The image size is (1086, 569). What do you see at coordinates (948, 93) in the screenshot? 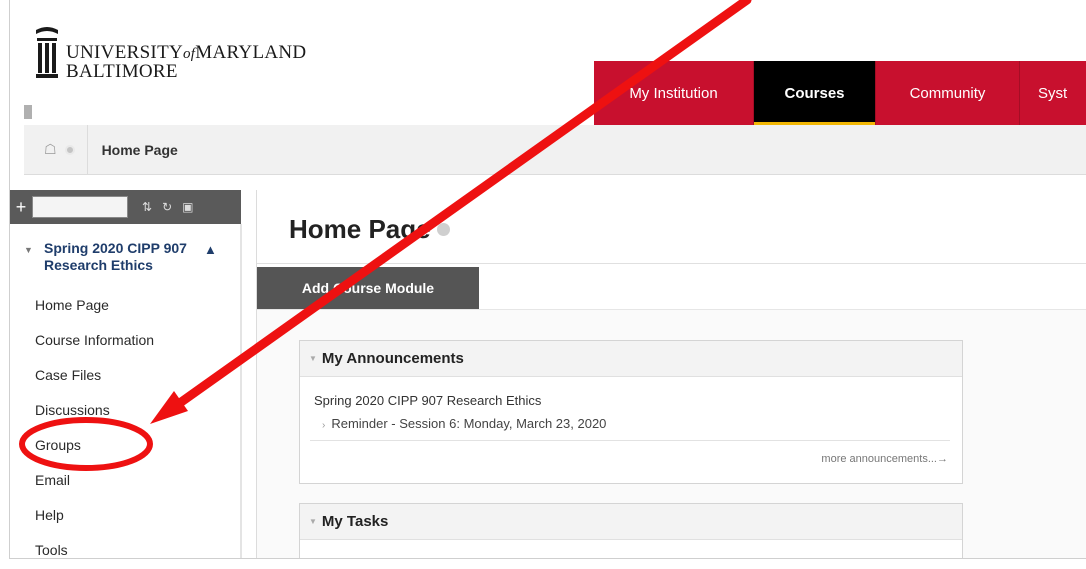
I see `tab-community: Community` at bounding box center [948, 93].